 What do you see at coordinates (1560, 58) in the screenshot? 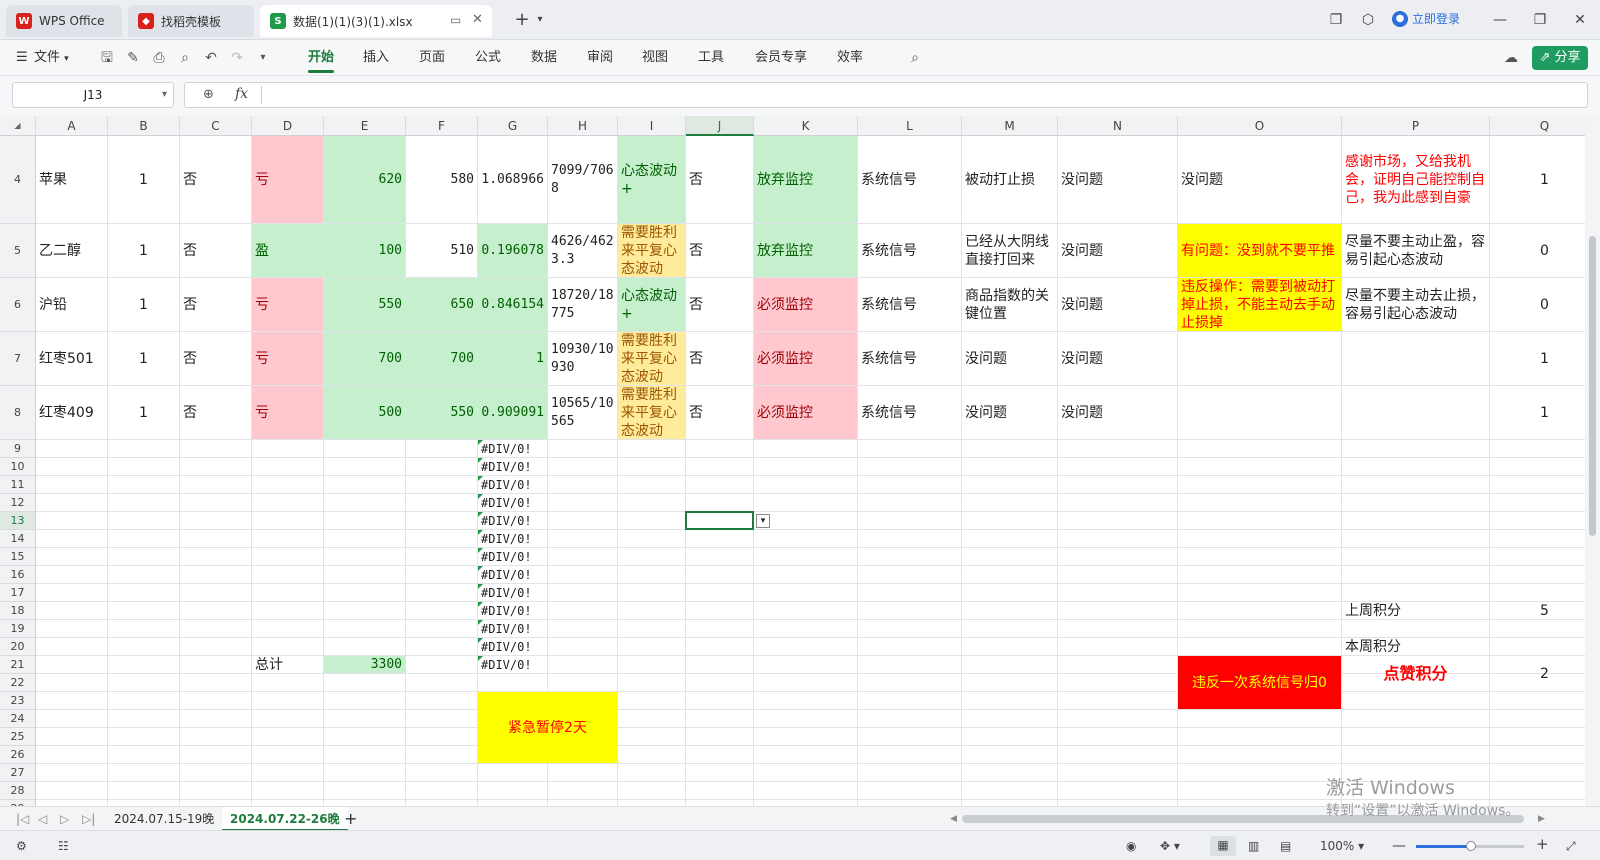
I see `share-button: ⇗ 分享` at bounding box center [1560, 58].